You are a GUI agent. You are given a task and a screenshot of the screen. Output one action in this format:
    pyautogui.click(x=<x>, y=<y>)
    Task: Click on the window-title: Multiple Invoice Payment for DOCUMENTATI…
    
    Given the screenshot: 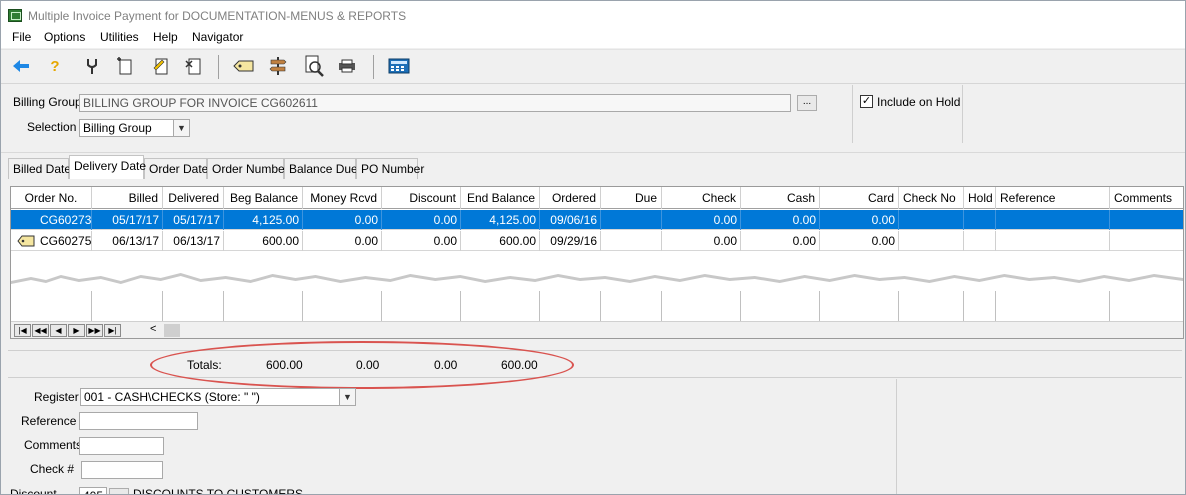 What is the action you would take?
    pyautogui.click(x=217, y=16)
    